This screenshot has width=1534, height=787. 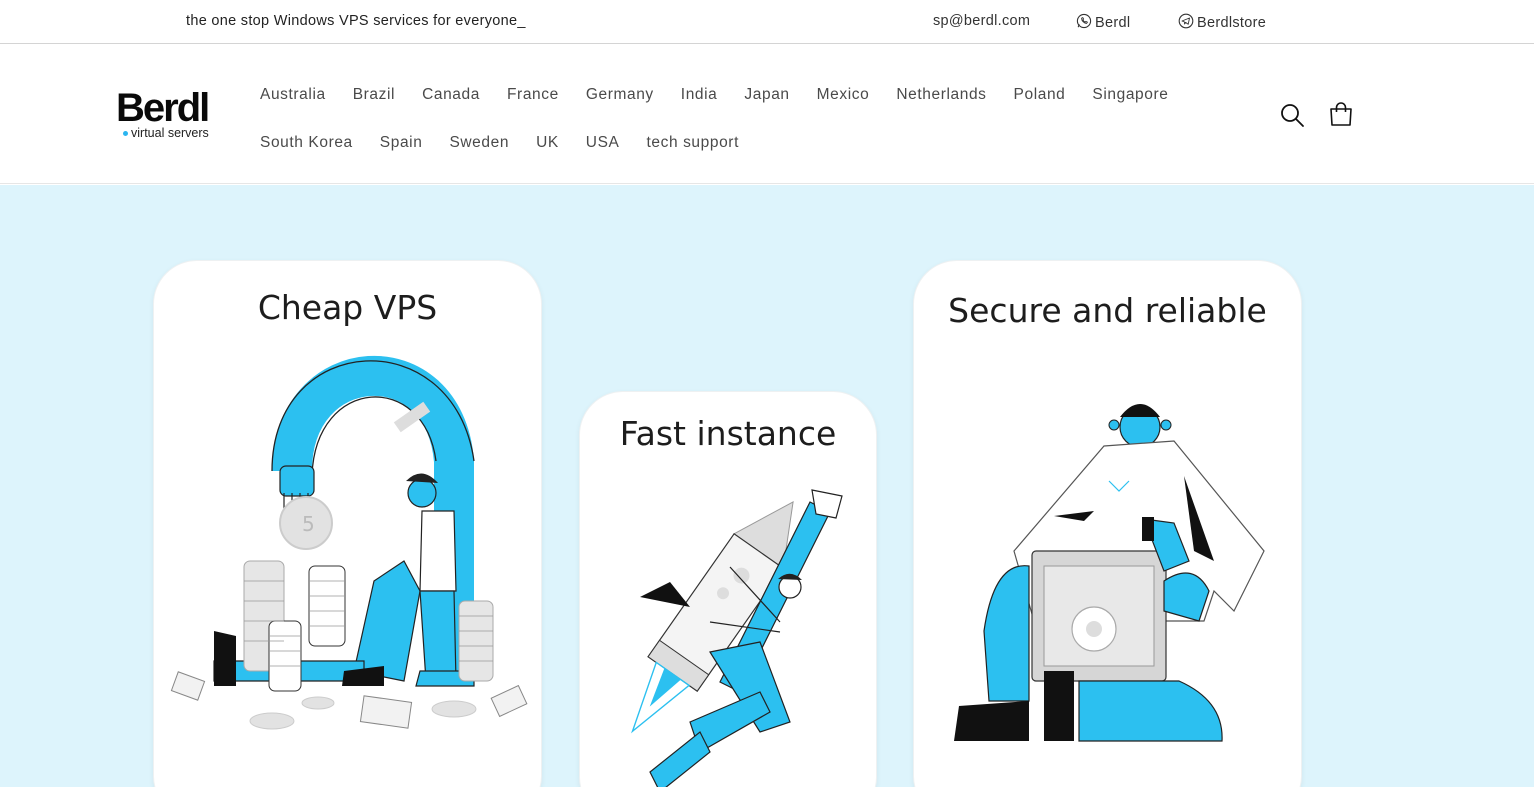 What do you see at coordinates (603, 143) in the screenshot?
I see `nav-item-usa: USA` at bounding box center [603, 143].